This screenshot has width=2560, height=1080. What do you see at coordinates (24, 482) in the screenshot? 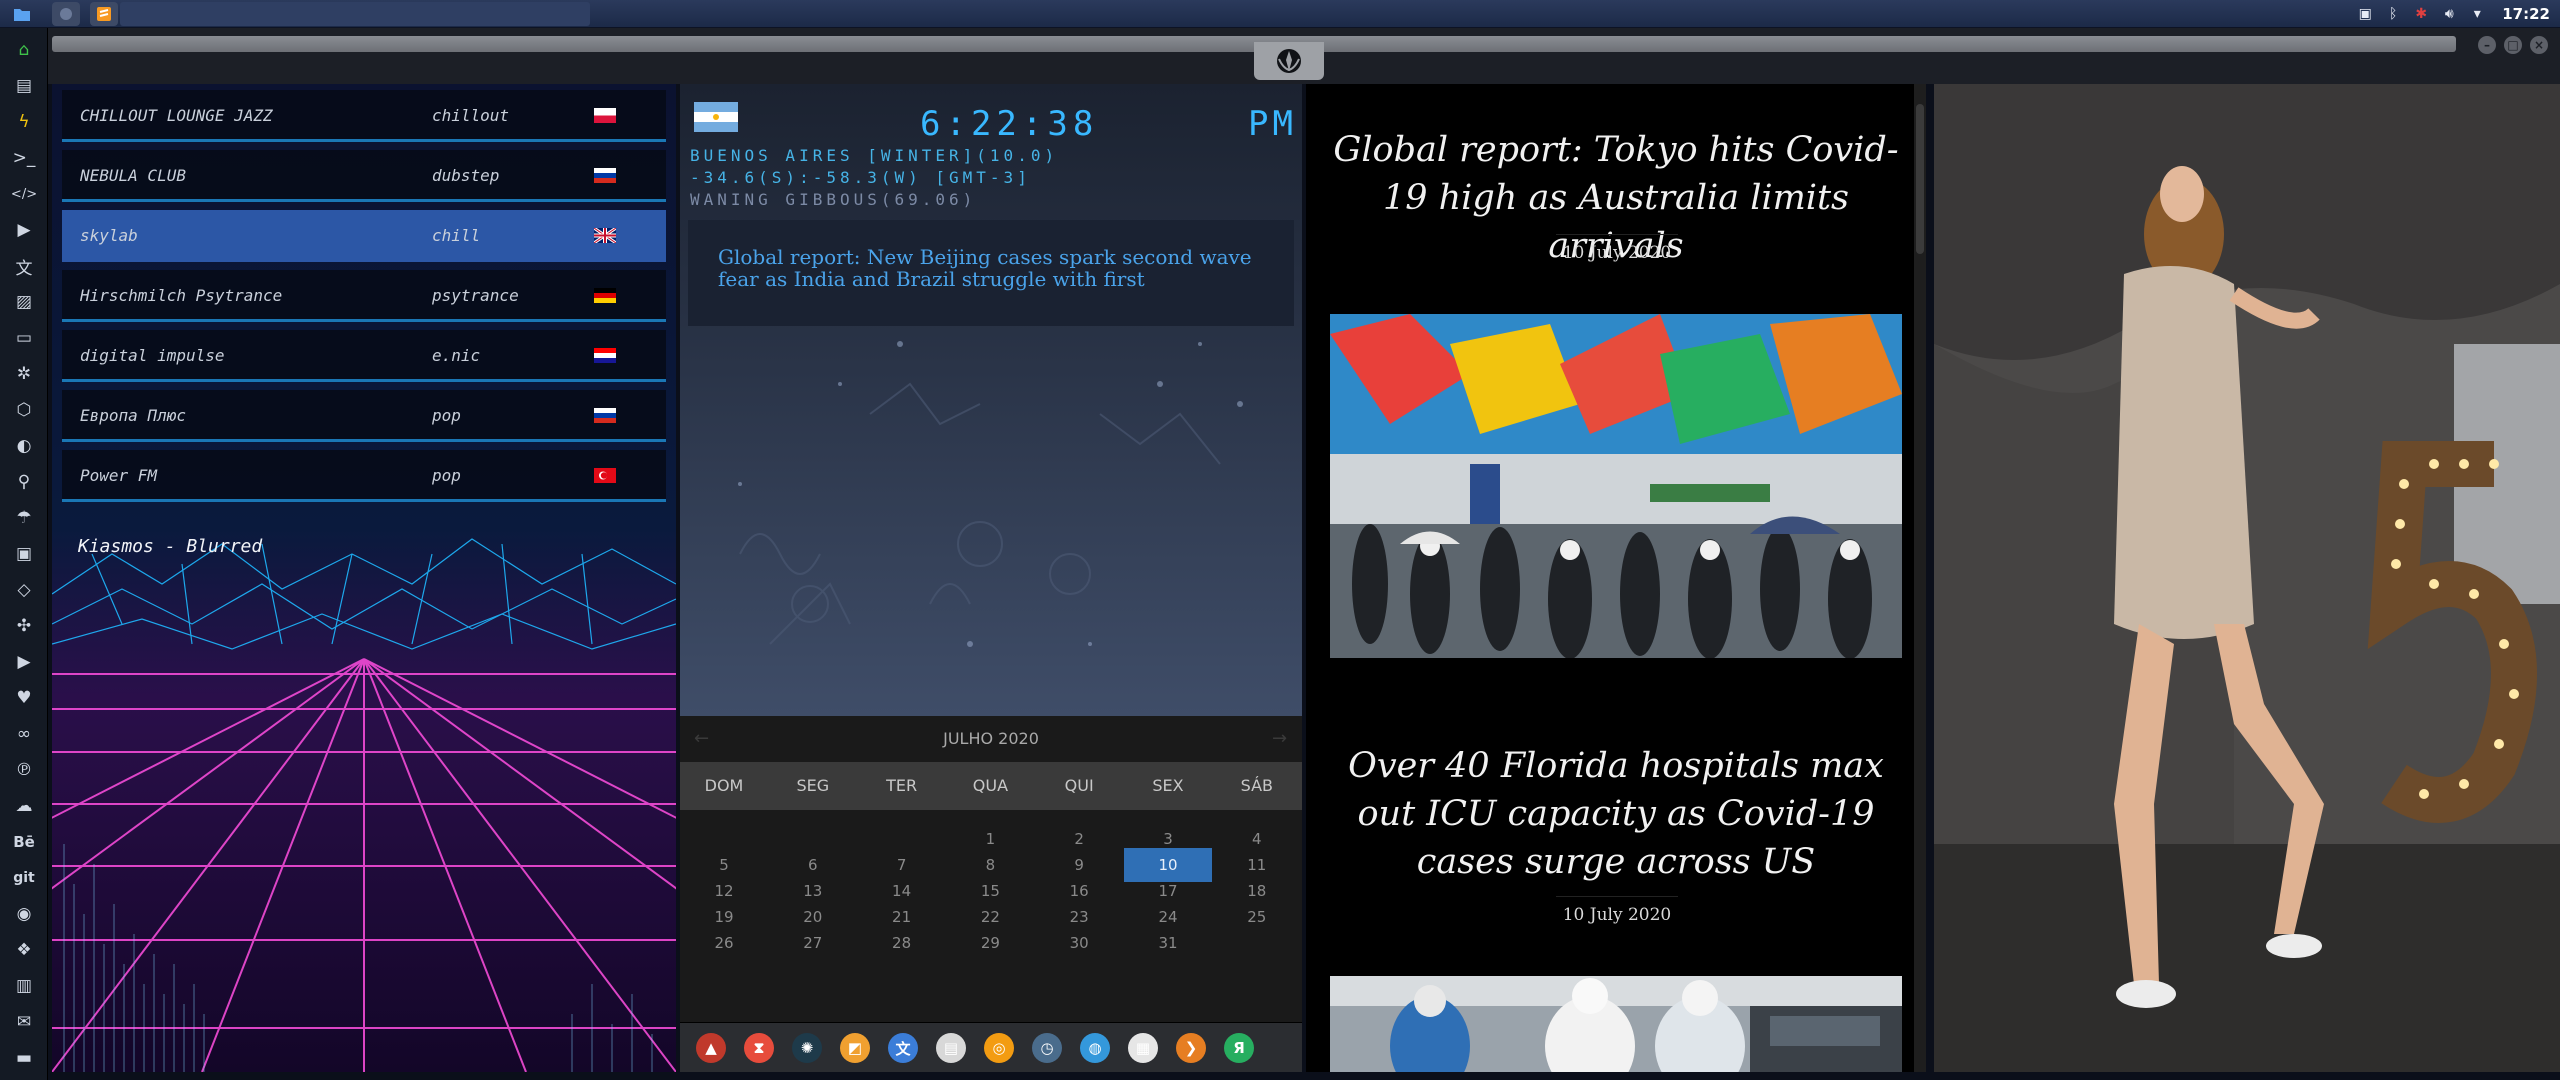
I see `search-icon: ⚲` at bounding box center [24, 482].